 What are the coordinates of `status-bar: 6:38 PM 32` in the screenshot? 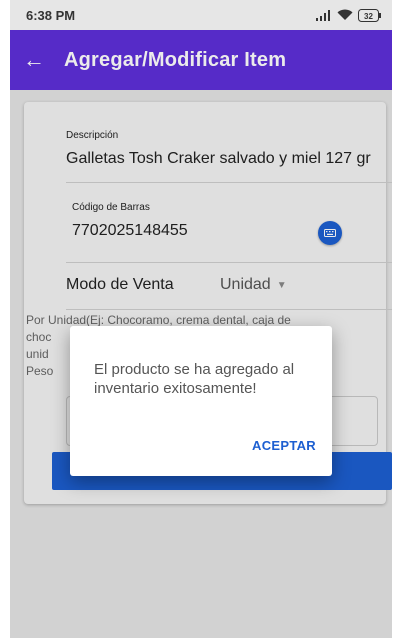 It's located at (201, 15).